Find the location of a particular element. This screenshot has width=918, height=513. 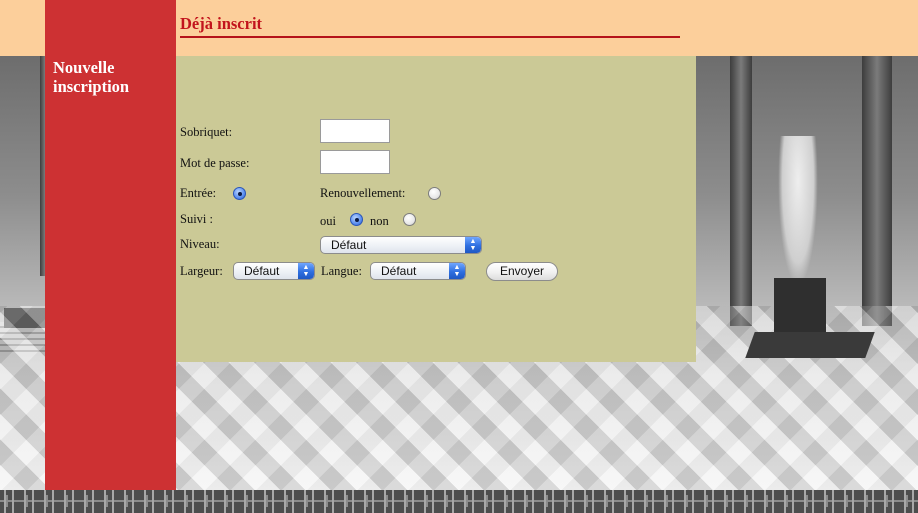

level-select-value: Défaut is located at coordinates (349, 245).